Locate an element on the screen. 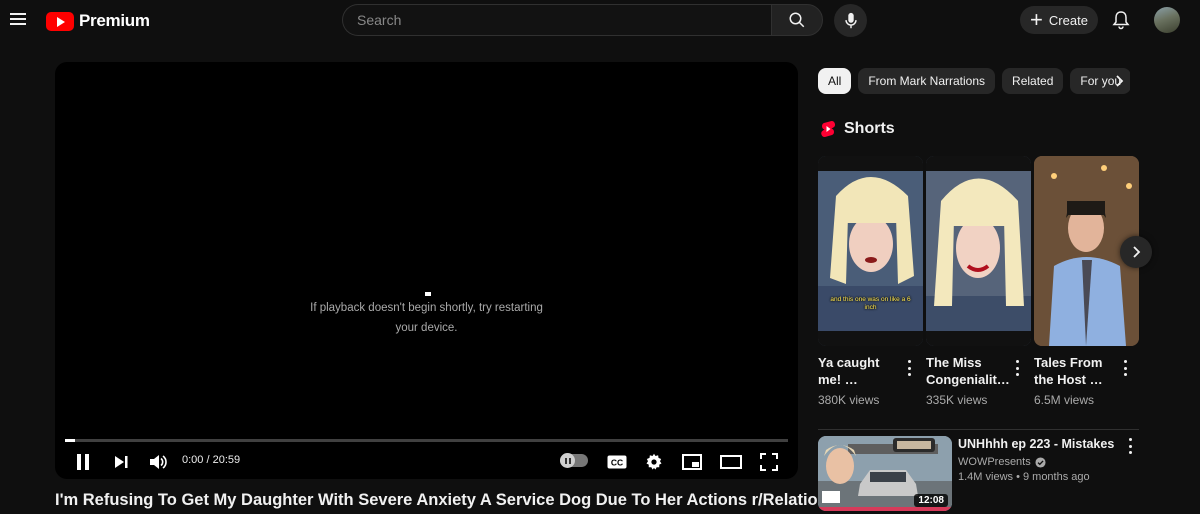 This screenshot has height=514, width=1200. short-thumbnail is located at coordinates (978, 251).